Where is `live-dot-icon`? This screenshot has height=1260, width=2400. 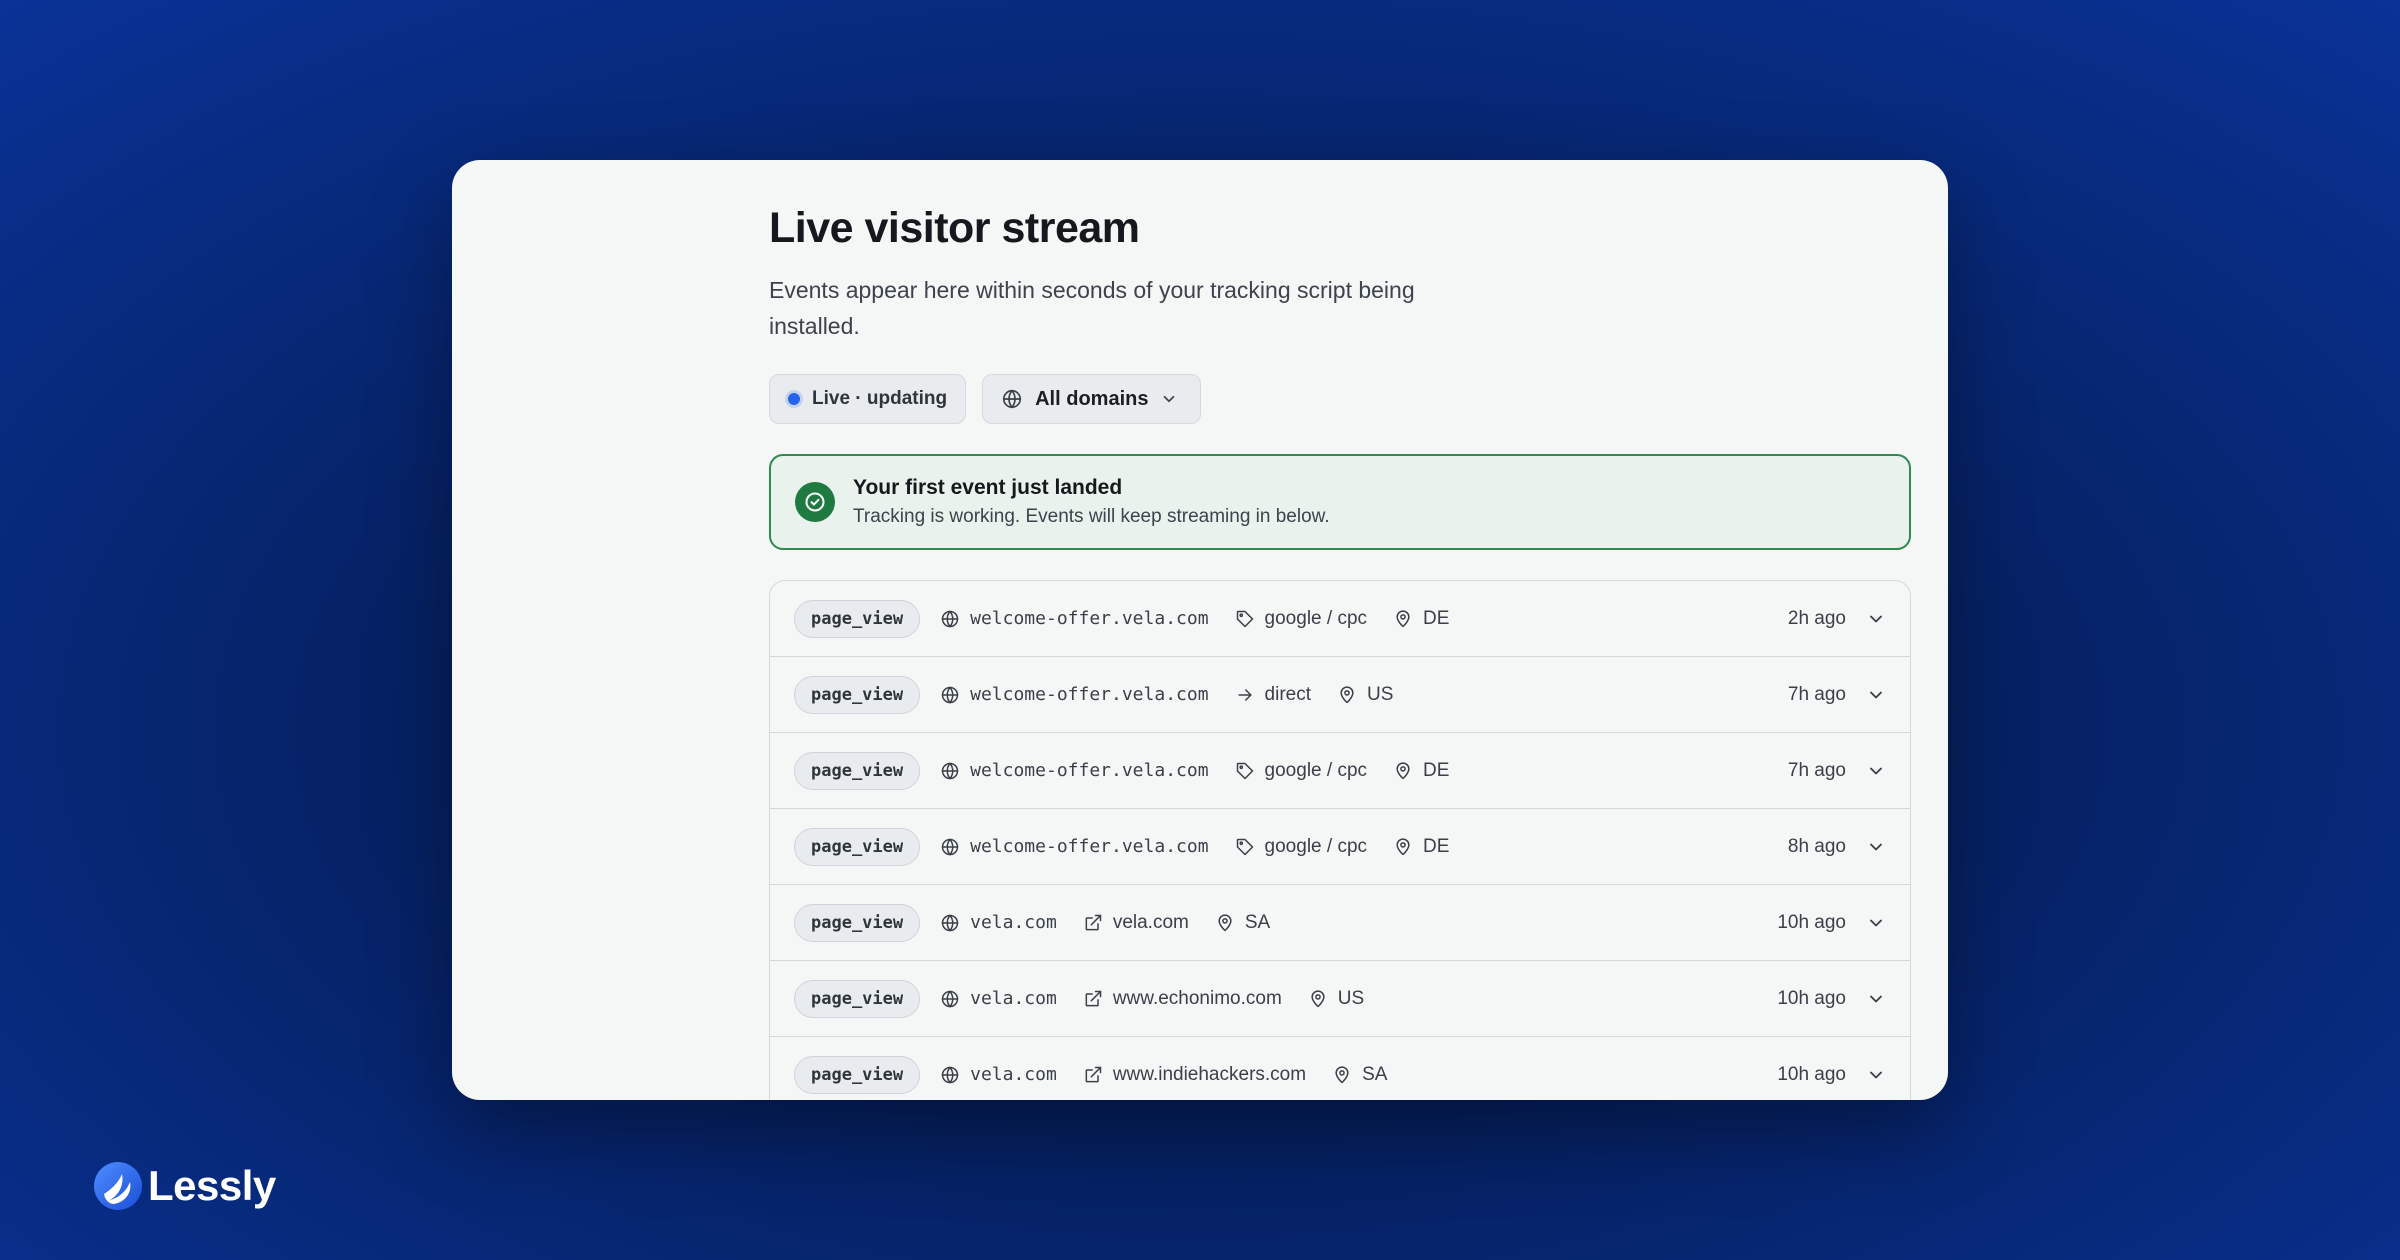 live-dot-icon is located at coordinates (794, 399).